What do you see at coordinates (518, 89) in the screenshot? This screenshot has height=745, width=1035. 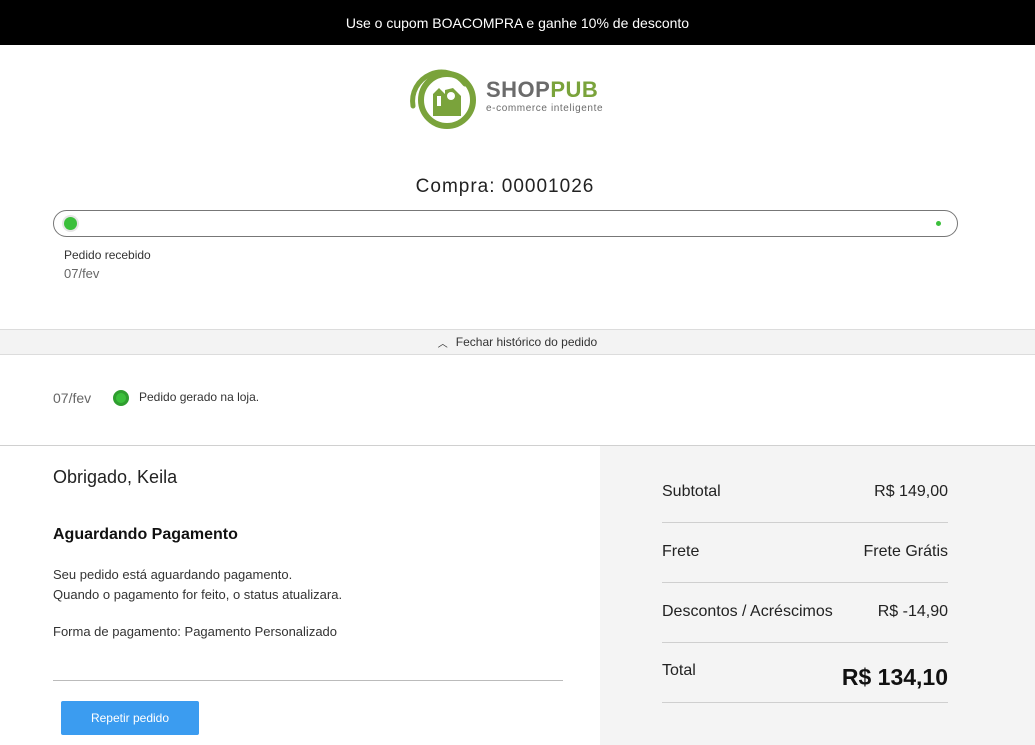 I see `brand-name-shop: SHOP` at bounding box center [518, 89].